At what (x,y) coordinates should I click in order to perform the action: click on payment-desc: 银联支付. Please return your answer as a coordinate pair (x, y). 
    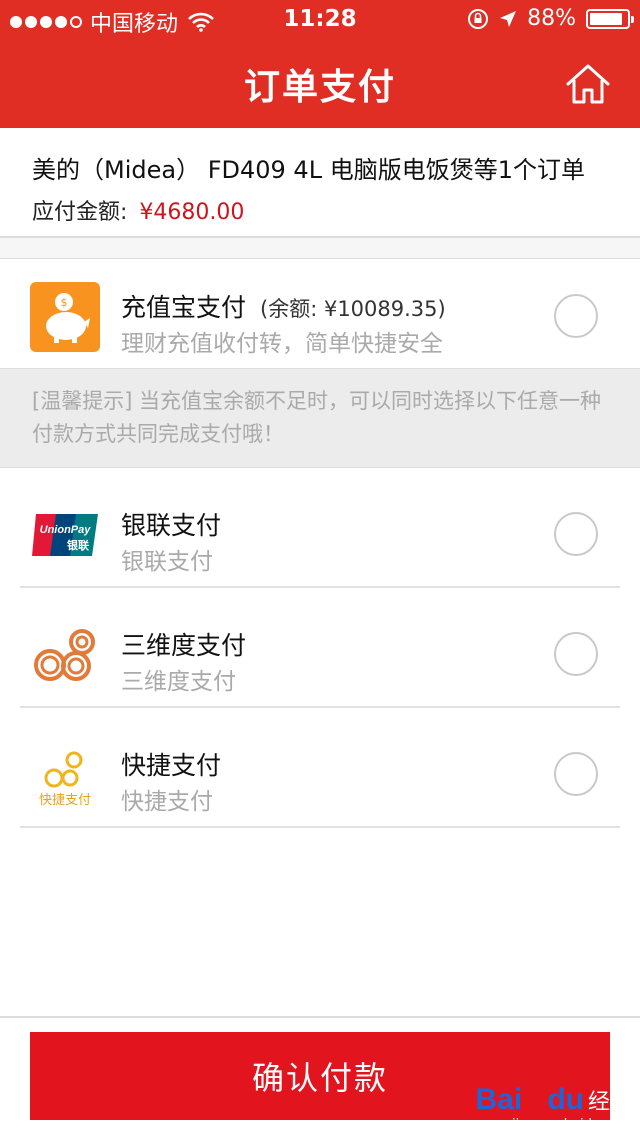
    Looking at the image, I should click on (167, 562).